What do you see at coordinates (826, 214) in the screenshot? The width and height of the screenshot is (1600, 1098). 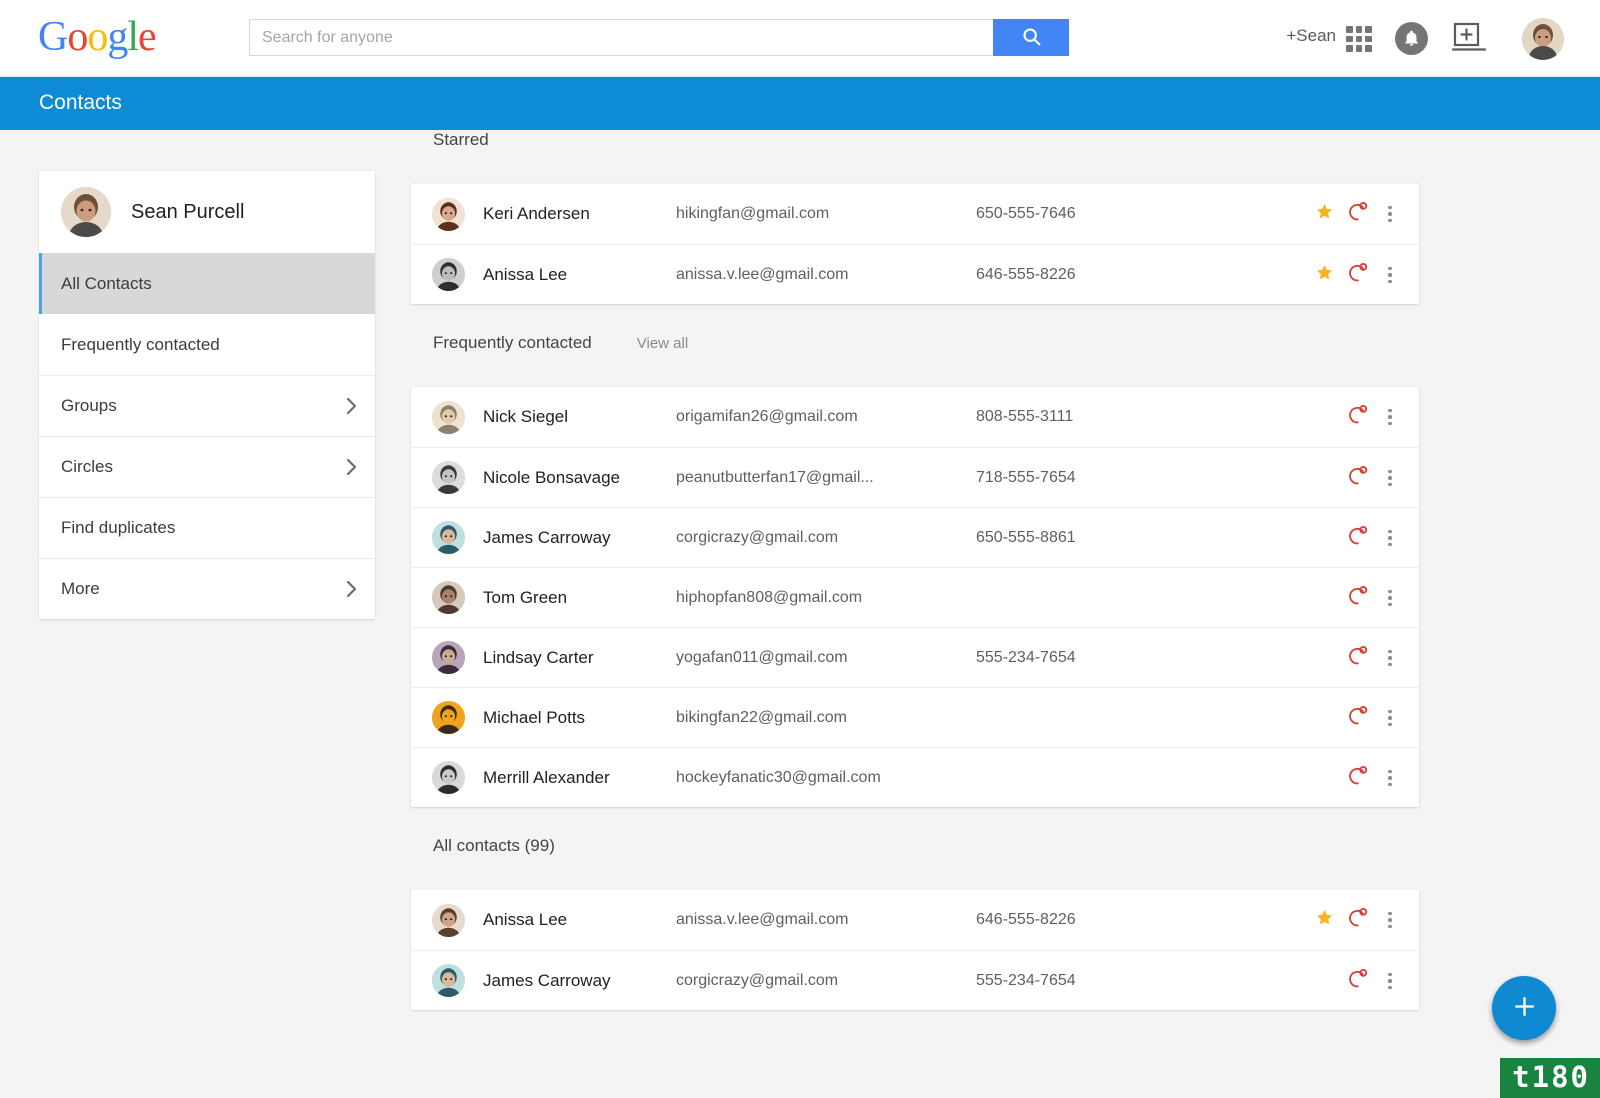 I see `contact-email: hikingfan@gmail.com` at bounding box center [826, 214].